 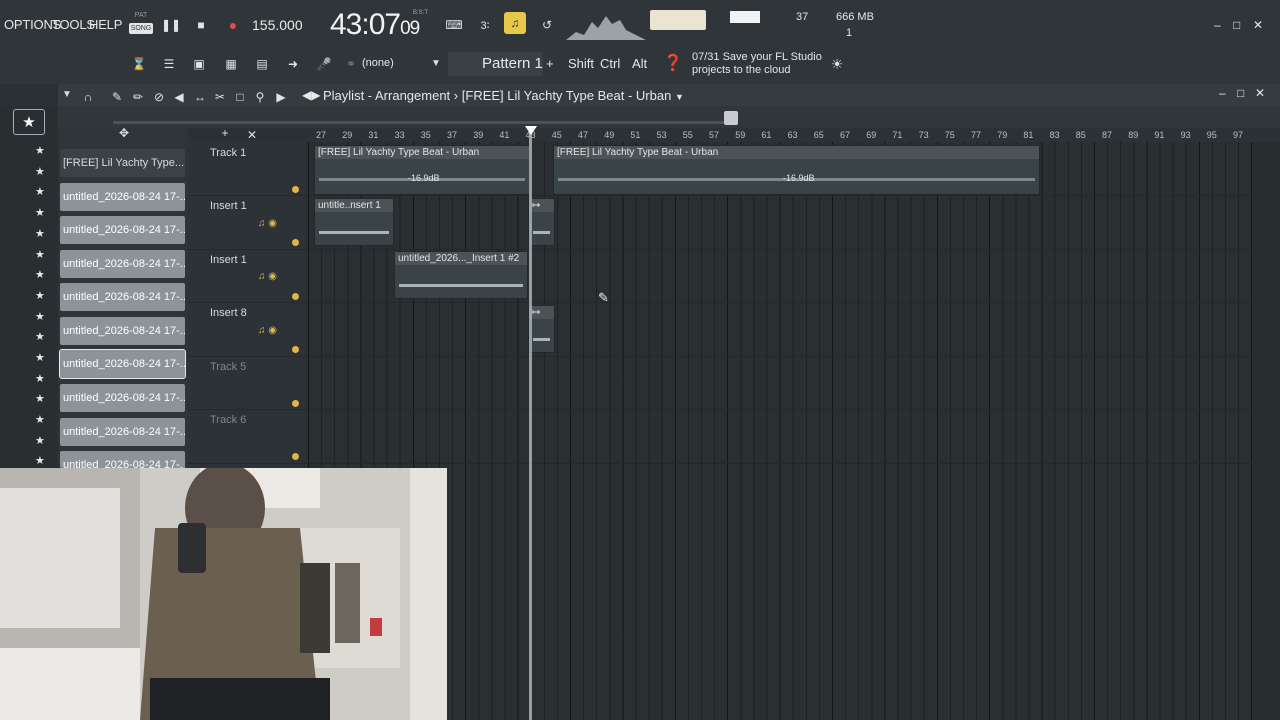 I want to click on slip-icon: ↔, so click(x=200, y=97).